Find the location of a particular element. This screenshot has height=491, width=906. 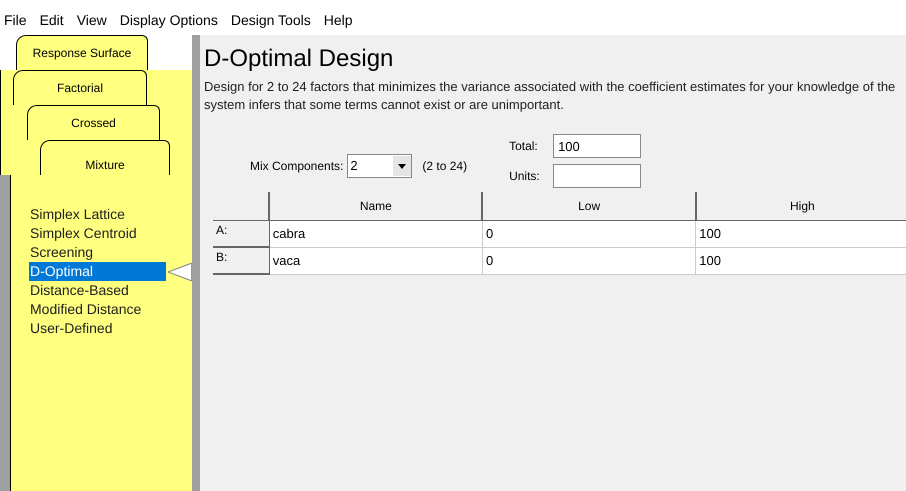

column-header: Name is located at coordinates (375, 206).